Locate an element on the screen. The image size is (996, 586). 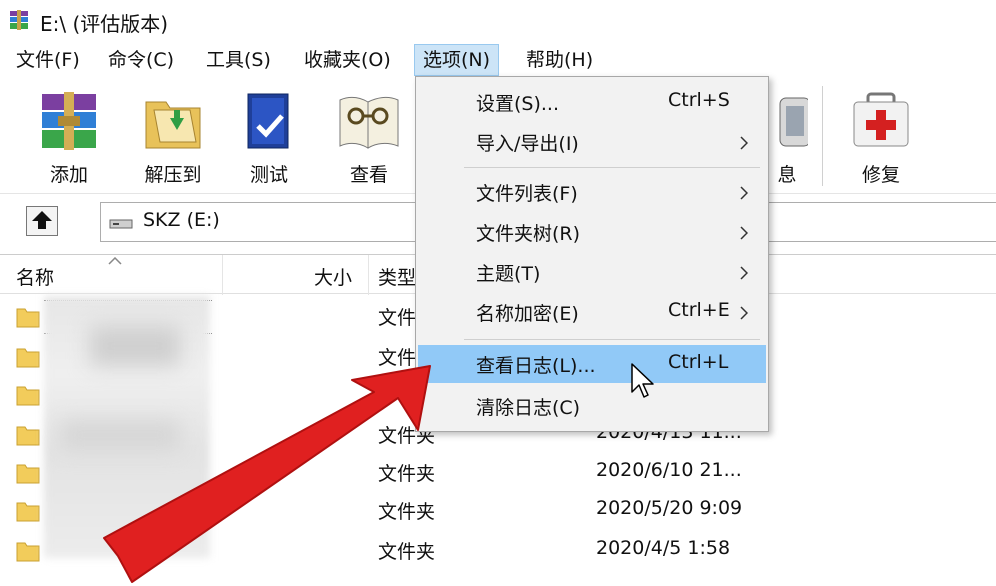
red-annotation-arrow-icon is located at coordinates (267, 474).